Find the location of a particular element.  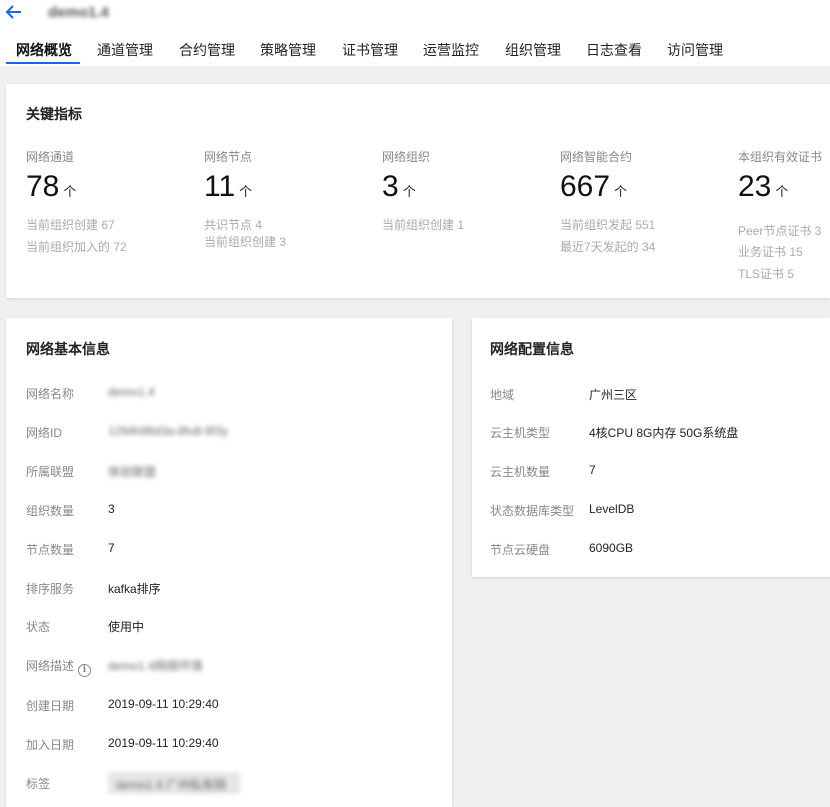

config-info-title: 网络配置信息 is located at coordinates (532, 349).